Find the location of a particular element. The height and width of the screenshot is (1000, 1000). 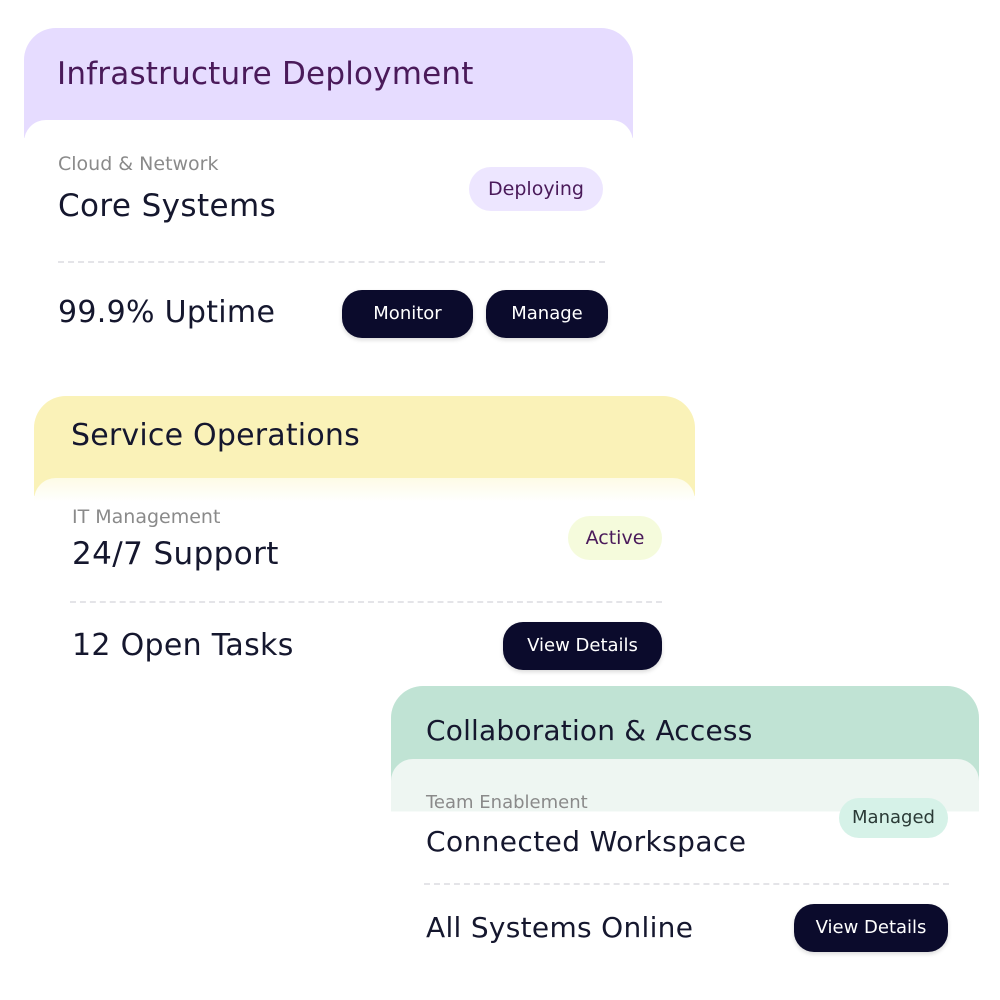

card-main-title: Core Systems is located at coordinates (167, 206).